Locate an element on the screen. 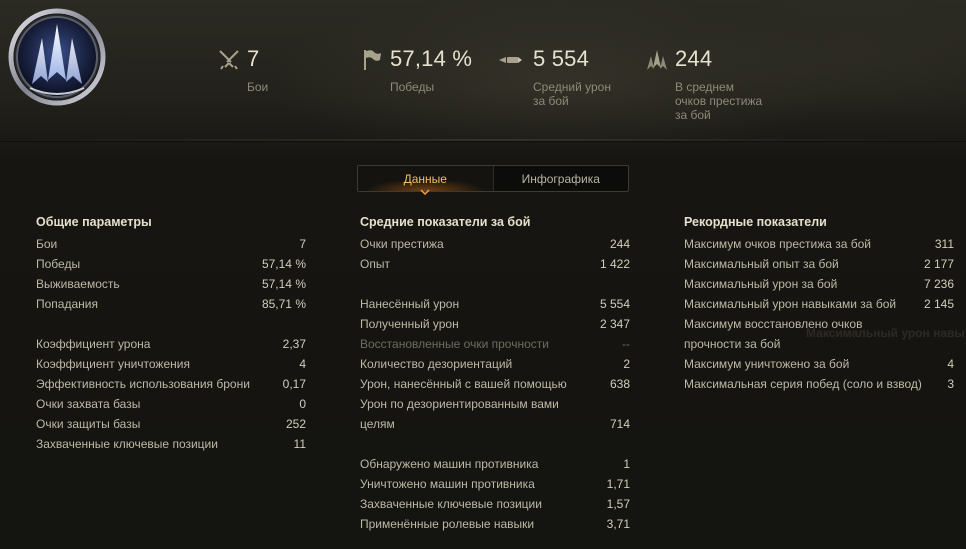 The width and height of the screenshot is (966, 549). avg-row-key-positions: Захваченные ключевые позиции 1,57 is located at coordinates (495, 504).